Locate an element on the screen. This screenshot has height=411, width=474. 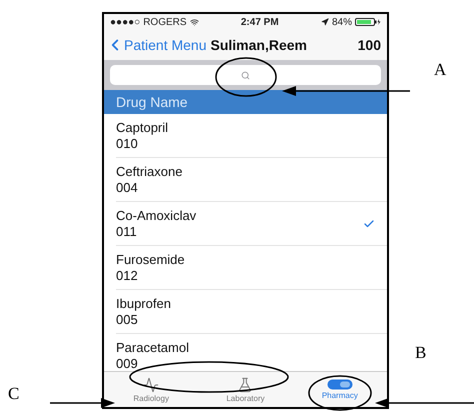
heartbeat-icon is located at coordinates (151, 384).